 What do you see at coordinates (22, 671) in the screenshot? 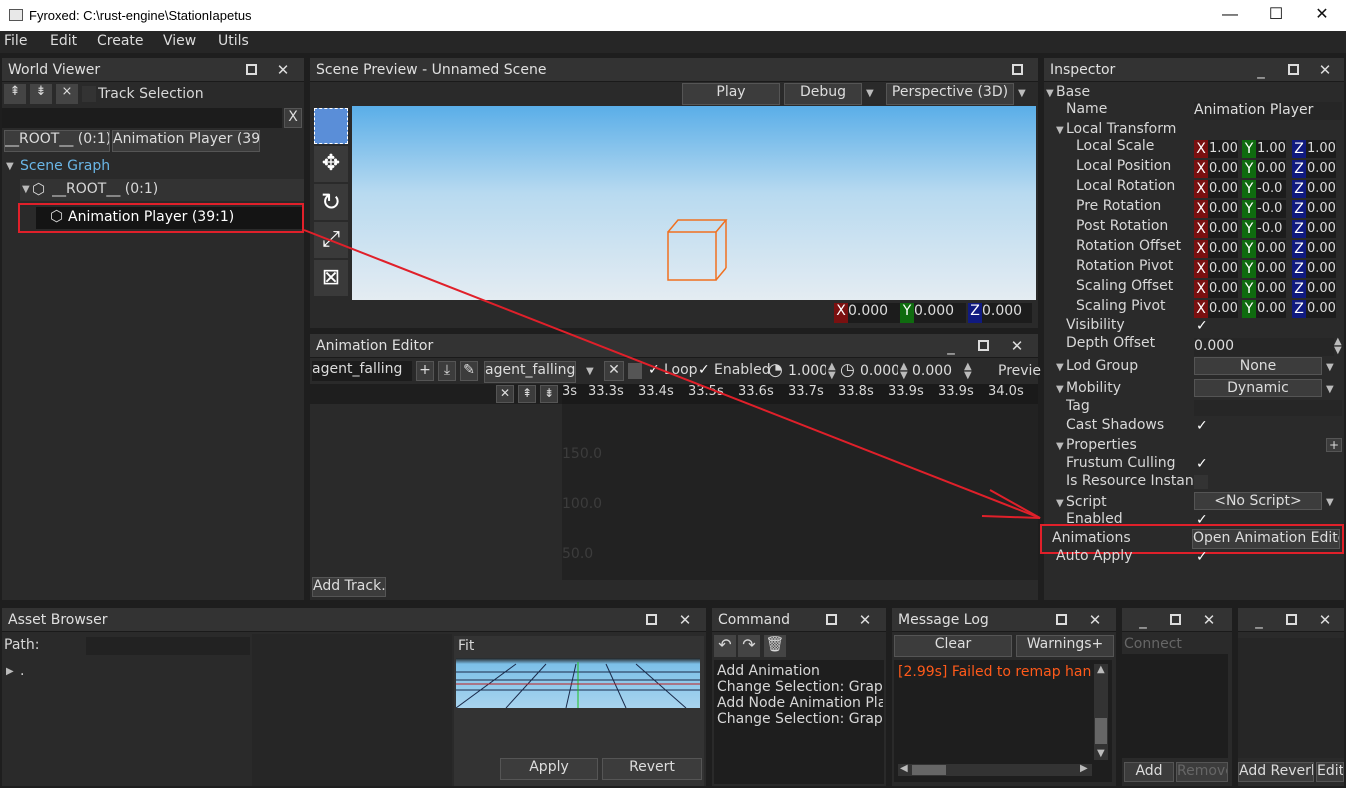
I see `tree-item-root-folder: .` at bounding box center [22, 671].